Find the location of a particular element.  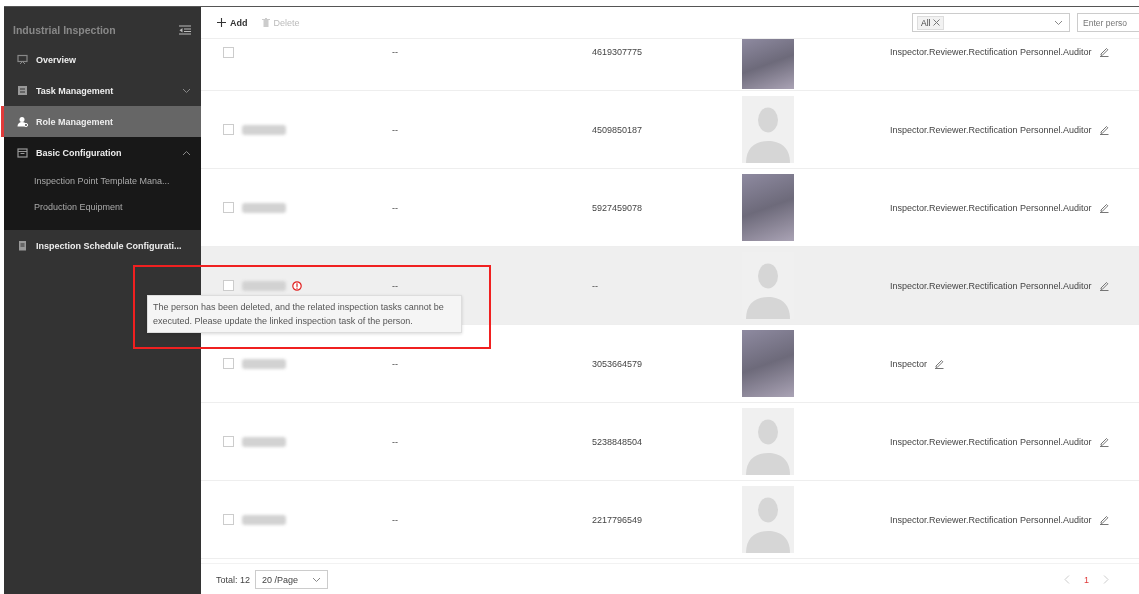

plus-icon is located at coordinates (221, 22).